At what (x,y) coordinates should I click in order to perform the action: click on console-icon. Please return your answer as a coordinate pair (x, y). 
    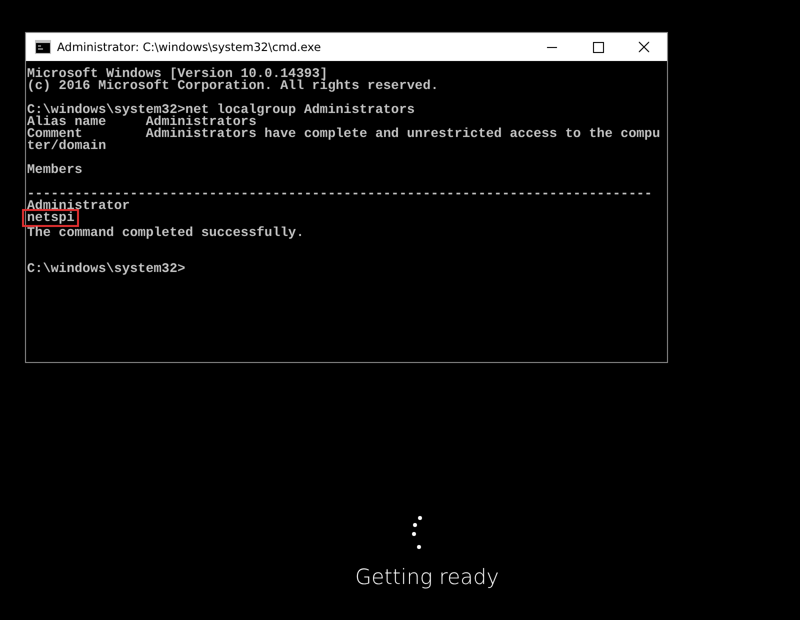
    Looking at the image, I should click on (43, 47).